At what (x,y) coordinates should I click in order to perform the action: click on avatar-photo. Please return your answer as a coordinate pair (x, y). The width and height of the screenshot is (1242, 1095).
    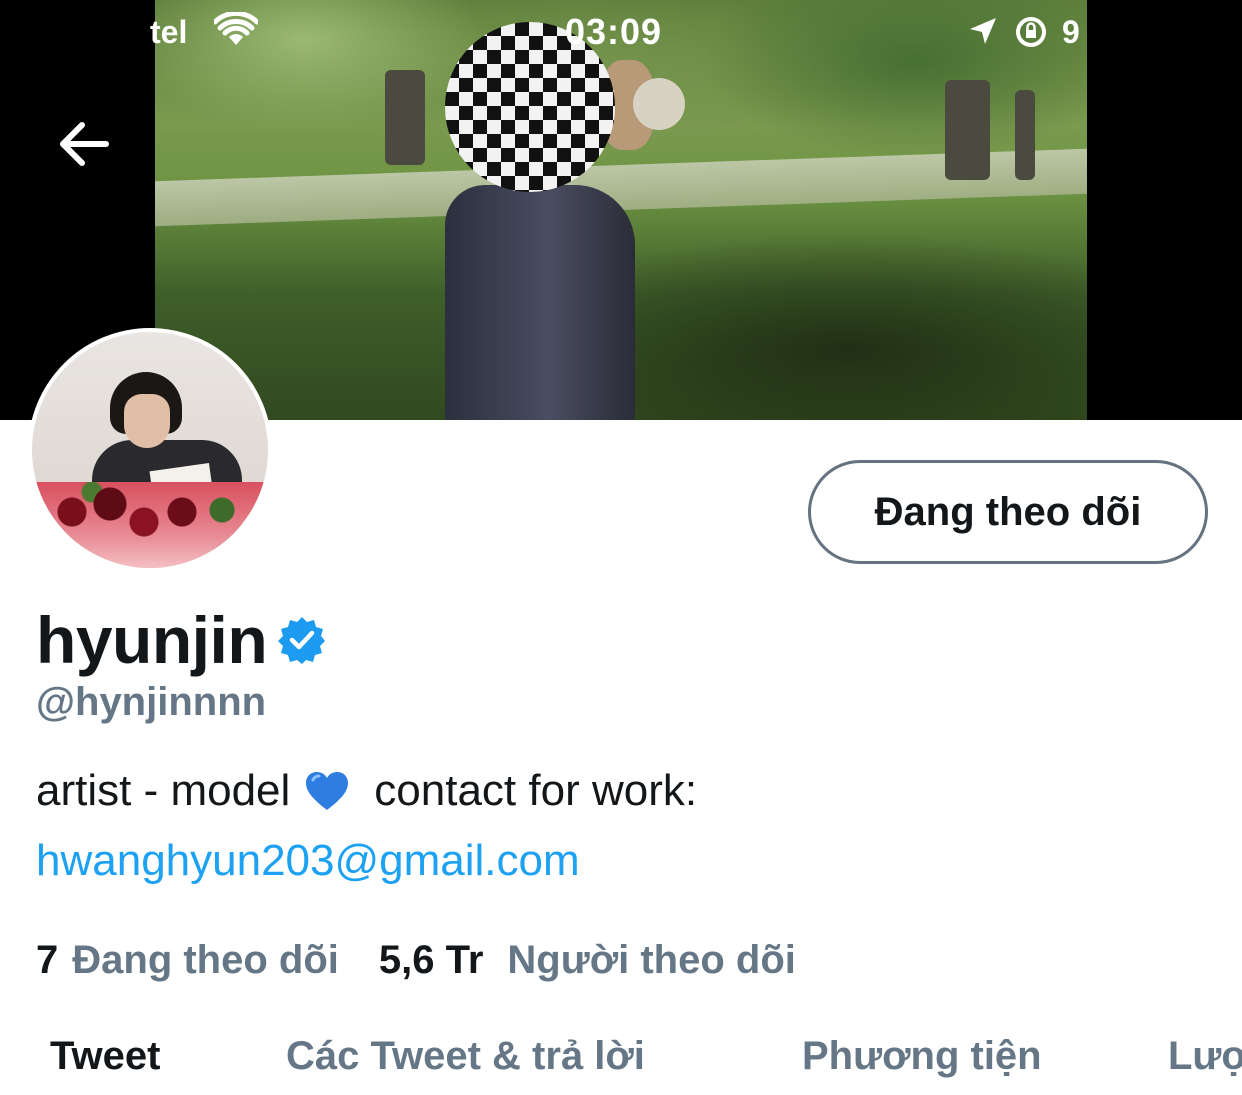
    Looking at the image, I should click on (150, 450).